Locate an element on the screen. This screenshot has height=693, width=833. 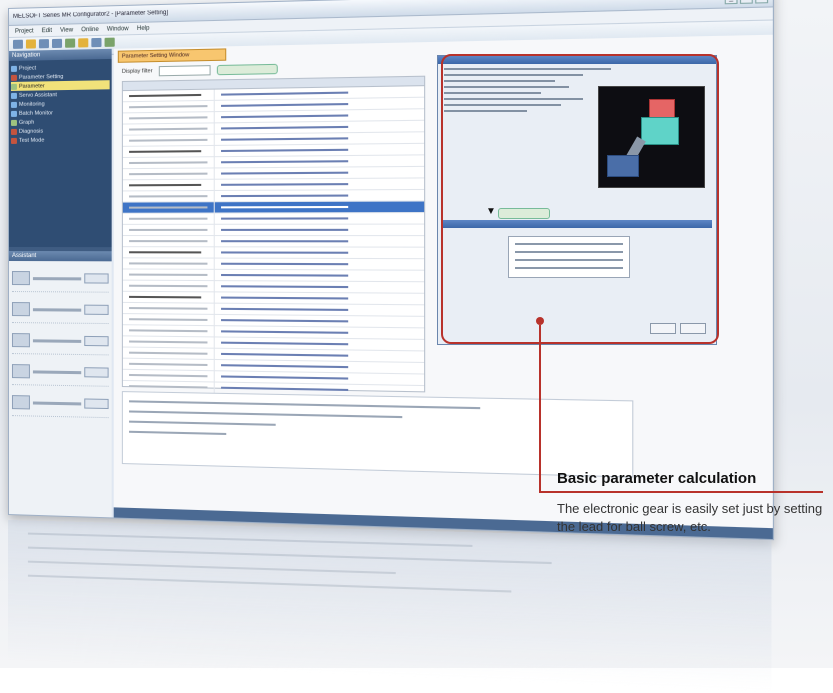
description-panel is located at coordinates (377, 434).